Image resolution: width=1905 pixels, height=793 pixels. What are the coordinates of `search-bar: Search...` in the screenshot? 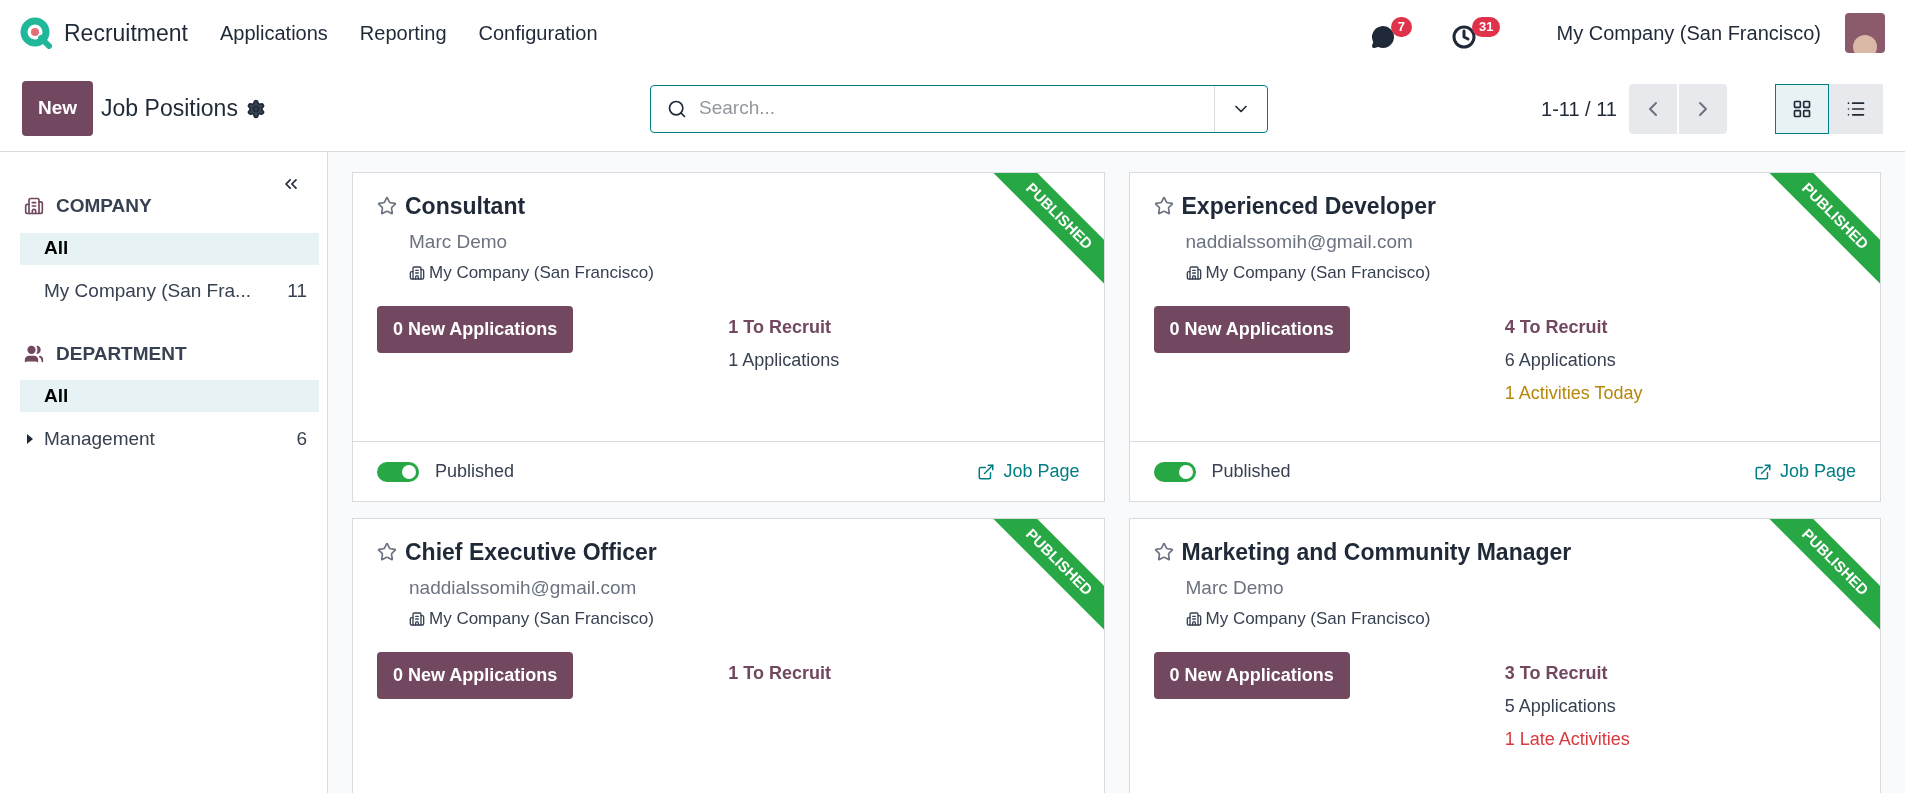 It's located at (959, 108).